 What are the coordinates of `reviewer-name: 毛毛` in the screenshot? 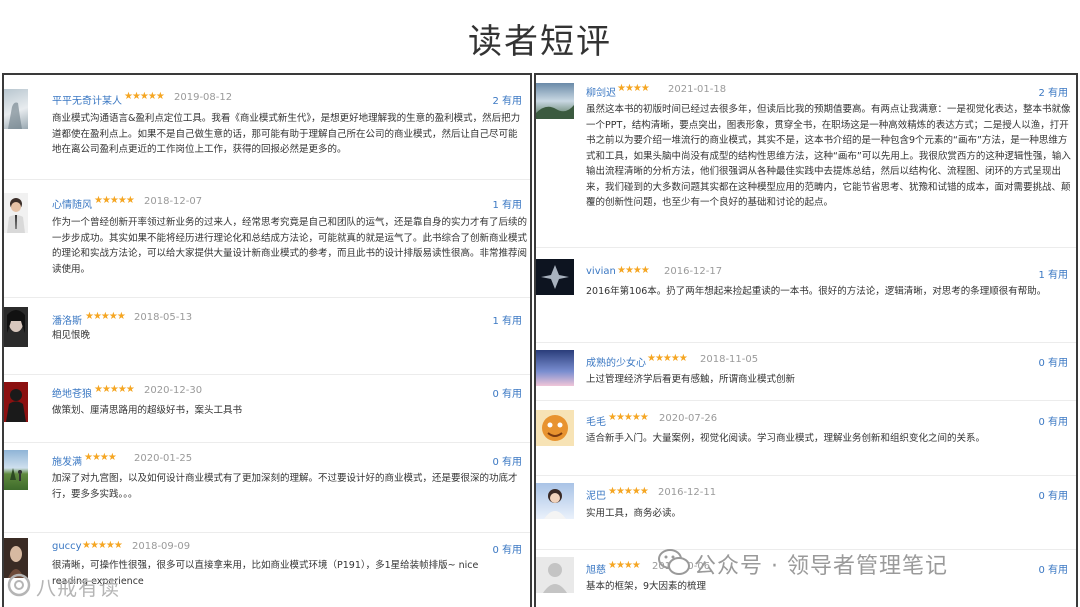 It's located at (596, 420).